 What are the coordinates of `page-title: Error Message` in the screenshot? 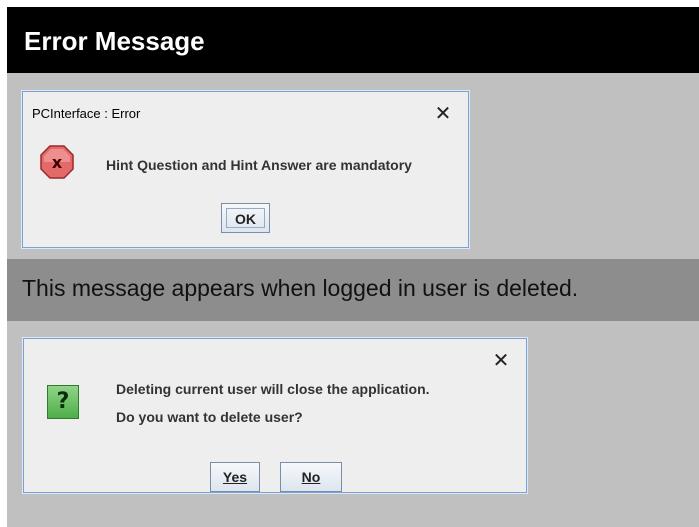 It's located at (114, 41).